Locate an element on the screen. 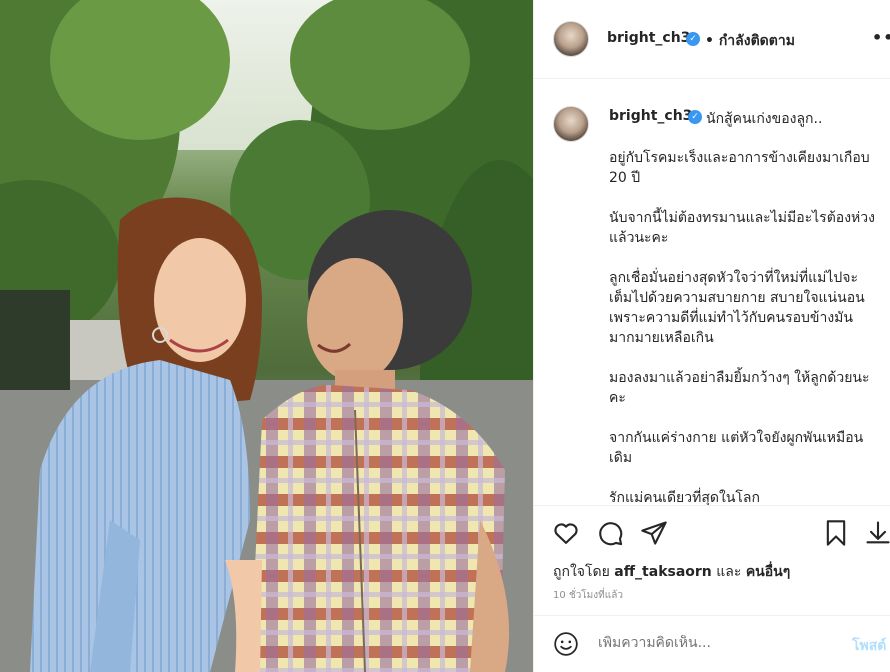 This screenshot has width=890, height=672. more-options-icon: ••• is located at coordinates (881, 37).